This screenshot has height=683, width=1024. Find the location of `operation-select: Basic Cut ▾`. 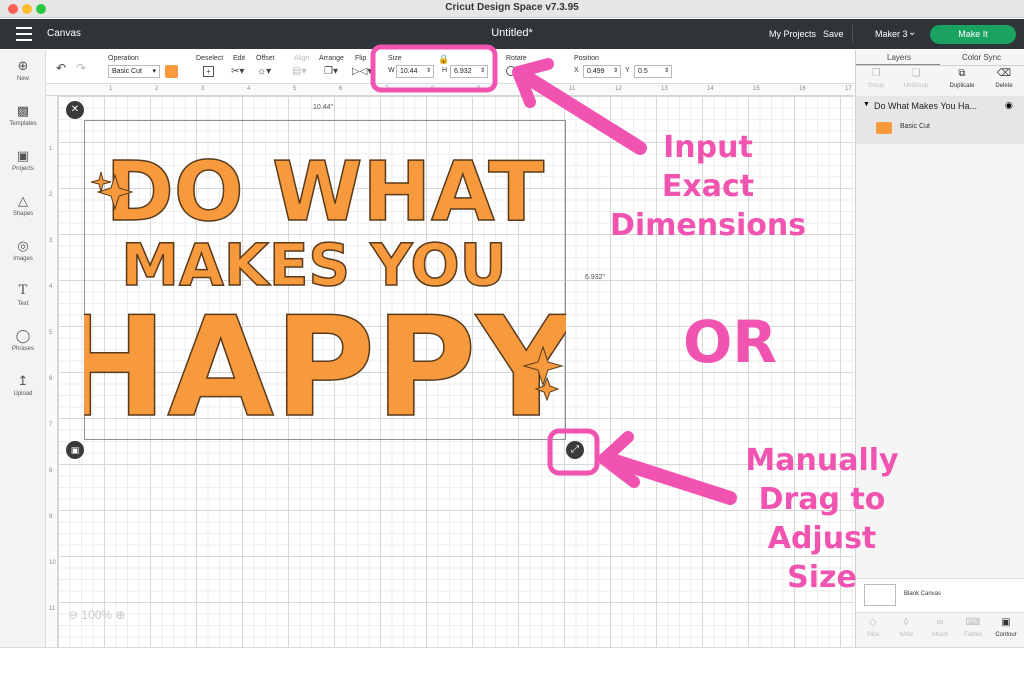

operation-select: Basic Cut ▾ is located at coordinates (134, 71).